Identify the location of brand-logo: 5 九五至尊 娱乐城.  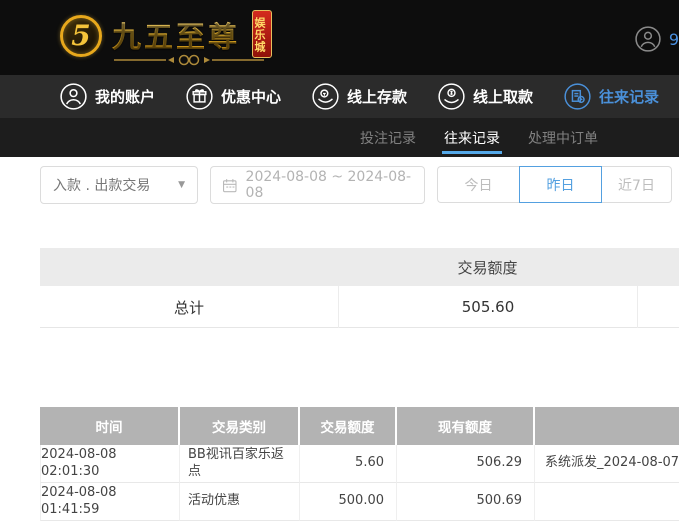
(171, 39).